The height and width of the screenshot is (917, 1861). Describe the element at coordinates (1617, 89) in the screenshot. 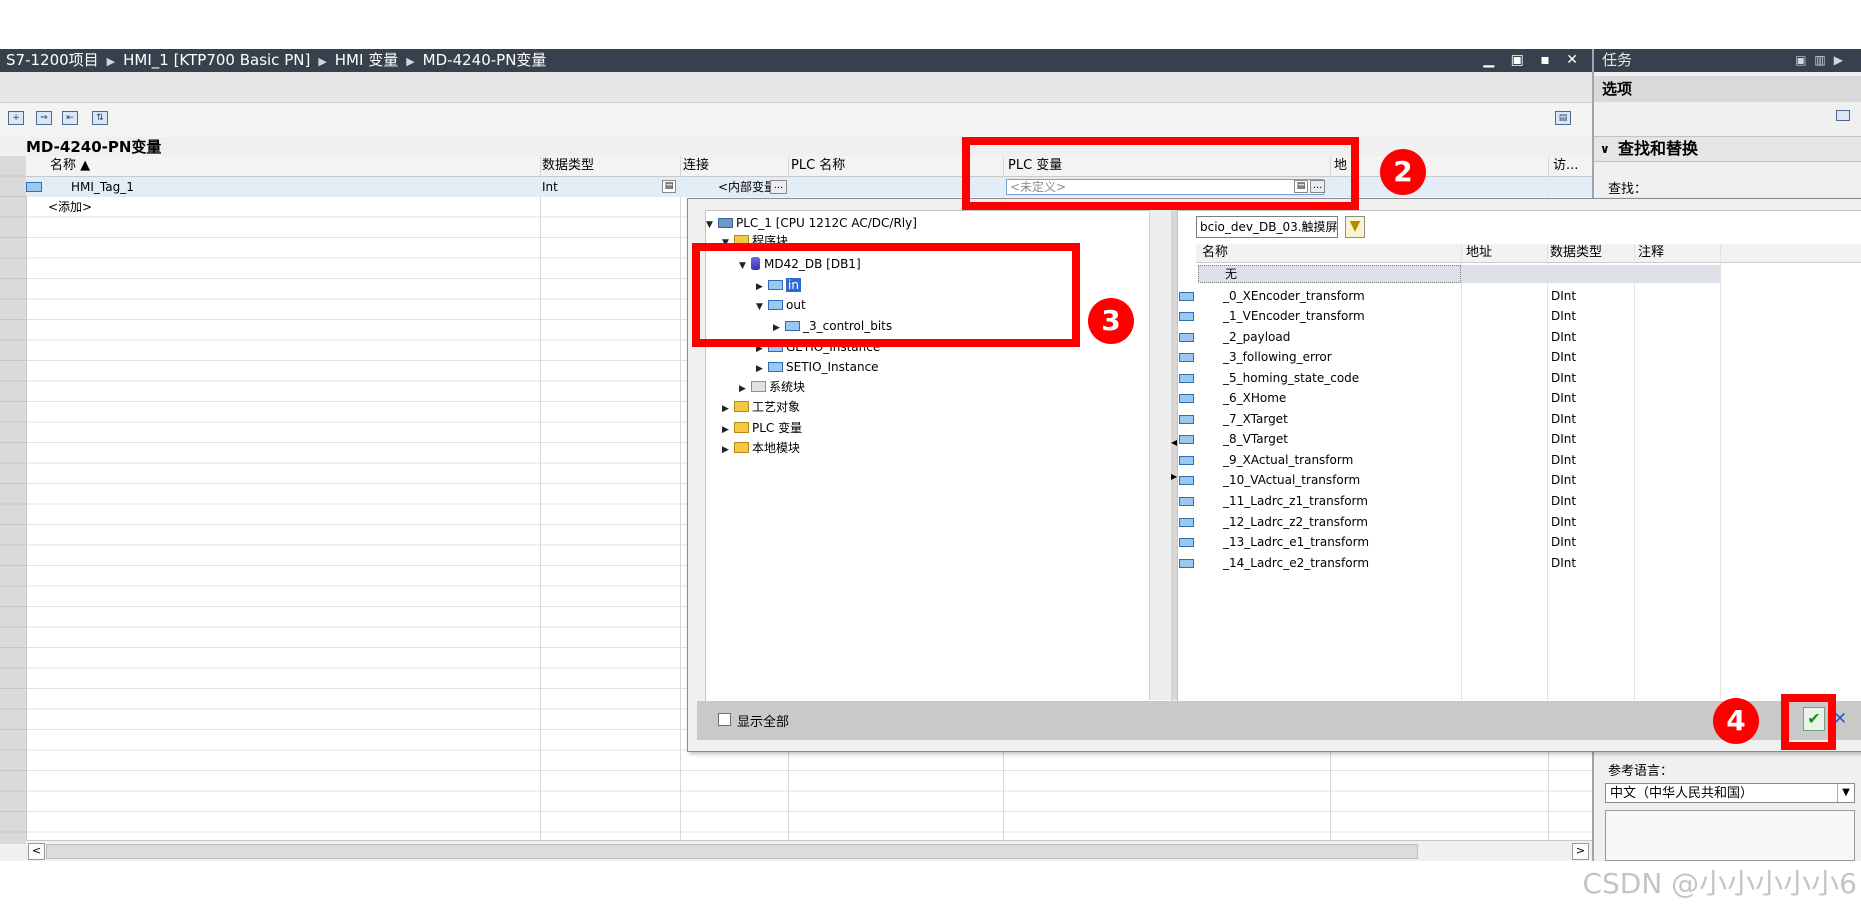

I see `options-label: 选项` at that location.